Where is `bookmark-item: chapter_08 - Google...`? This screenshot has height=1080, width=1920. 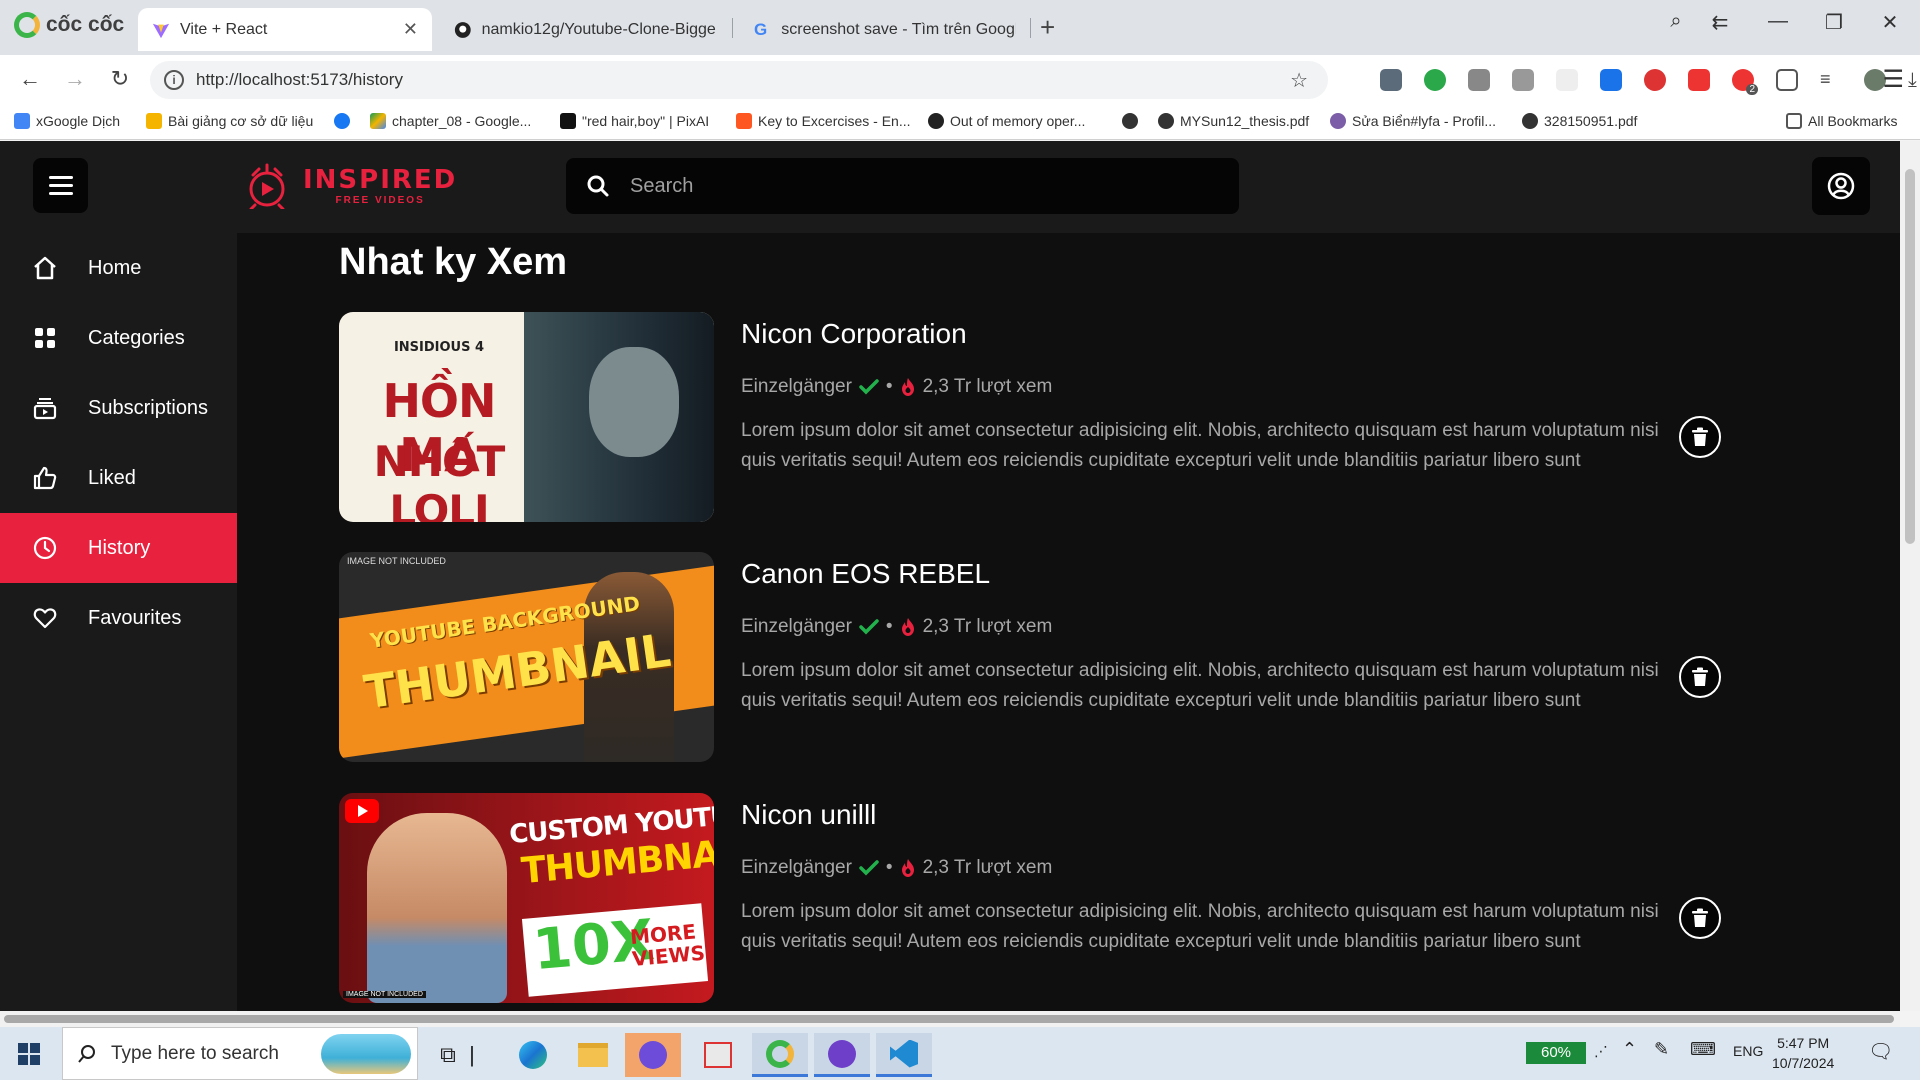
bookmark-item: chapter_08 - Google... is located at coordinates (450, 121).